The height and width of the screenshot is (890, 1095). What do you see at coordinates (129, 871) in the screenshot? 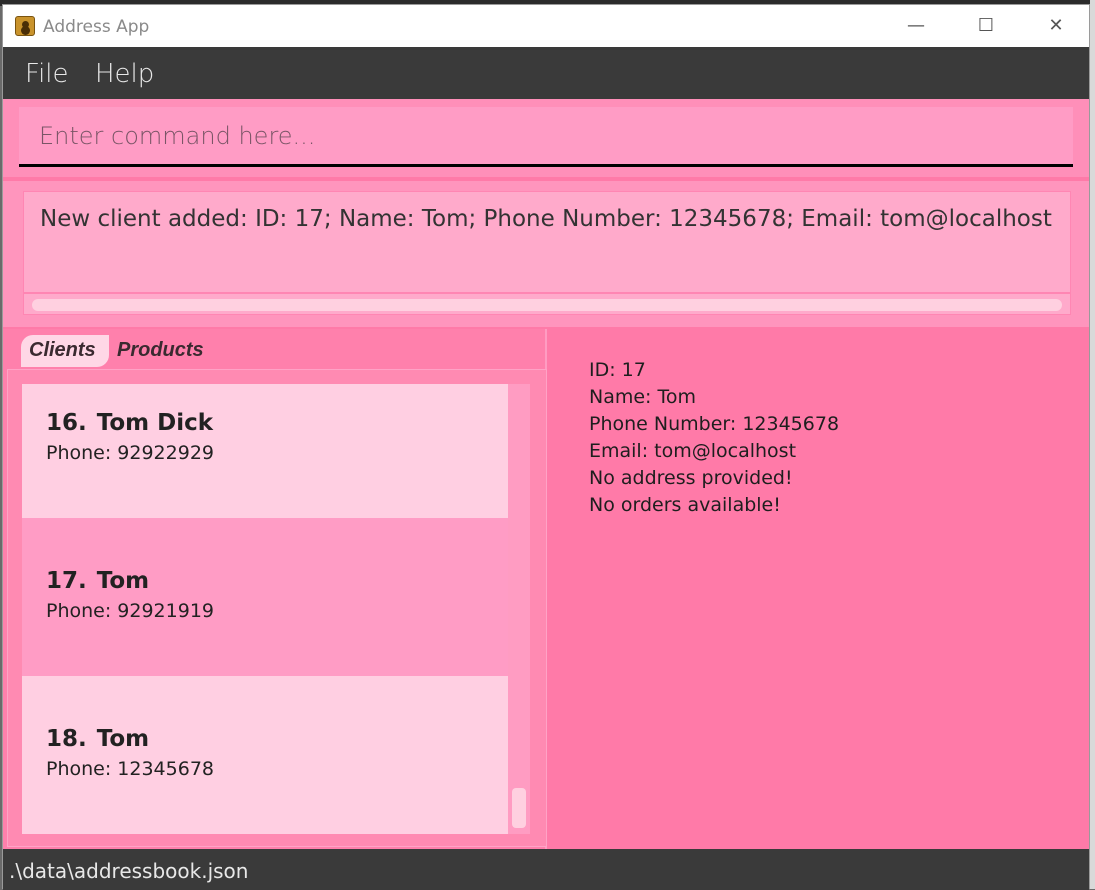
I see `save-location: .\data\addressbook.json` at bounding box center [129, 871].